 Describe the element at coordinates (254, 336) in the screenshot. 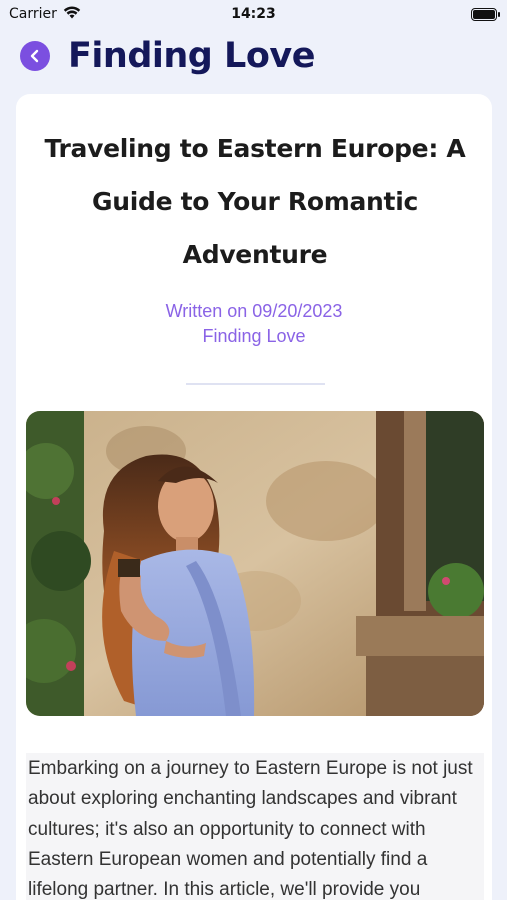

I see `article-author: Finding Love` at that location.